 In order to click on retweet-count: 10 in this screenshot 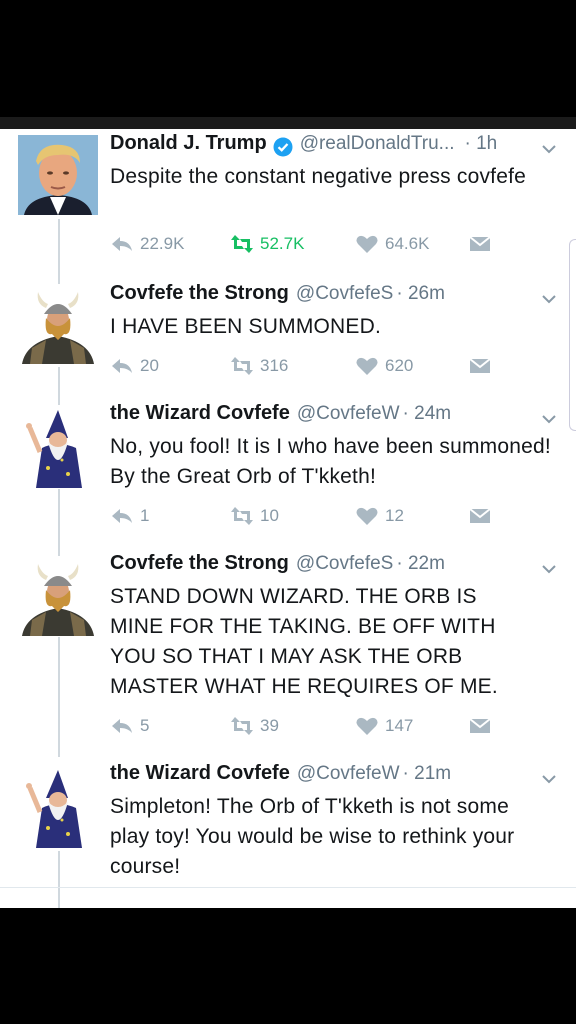, I will do `click(269, 515)`.